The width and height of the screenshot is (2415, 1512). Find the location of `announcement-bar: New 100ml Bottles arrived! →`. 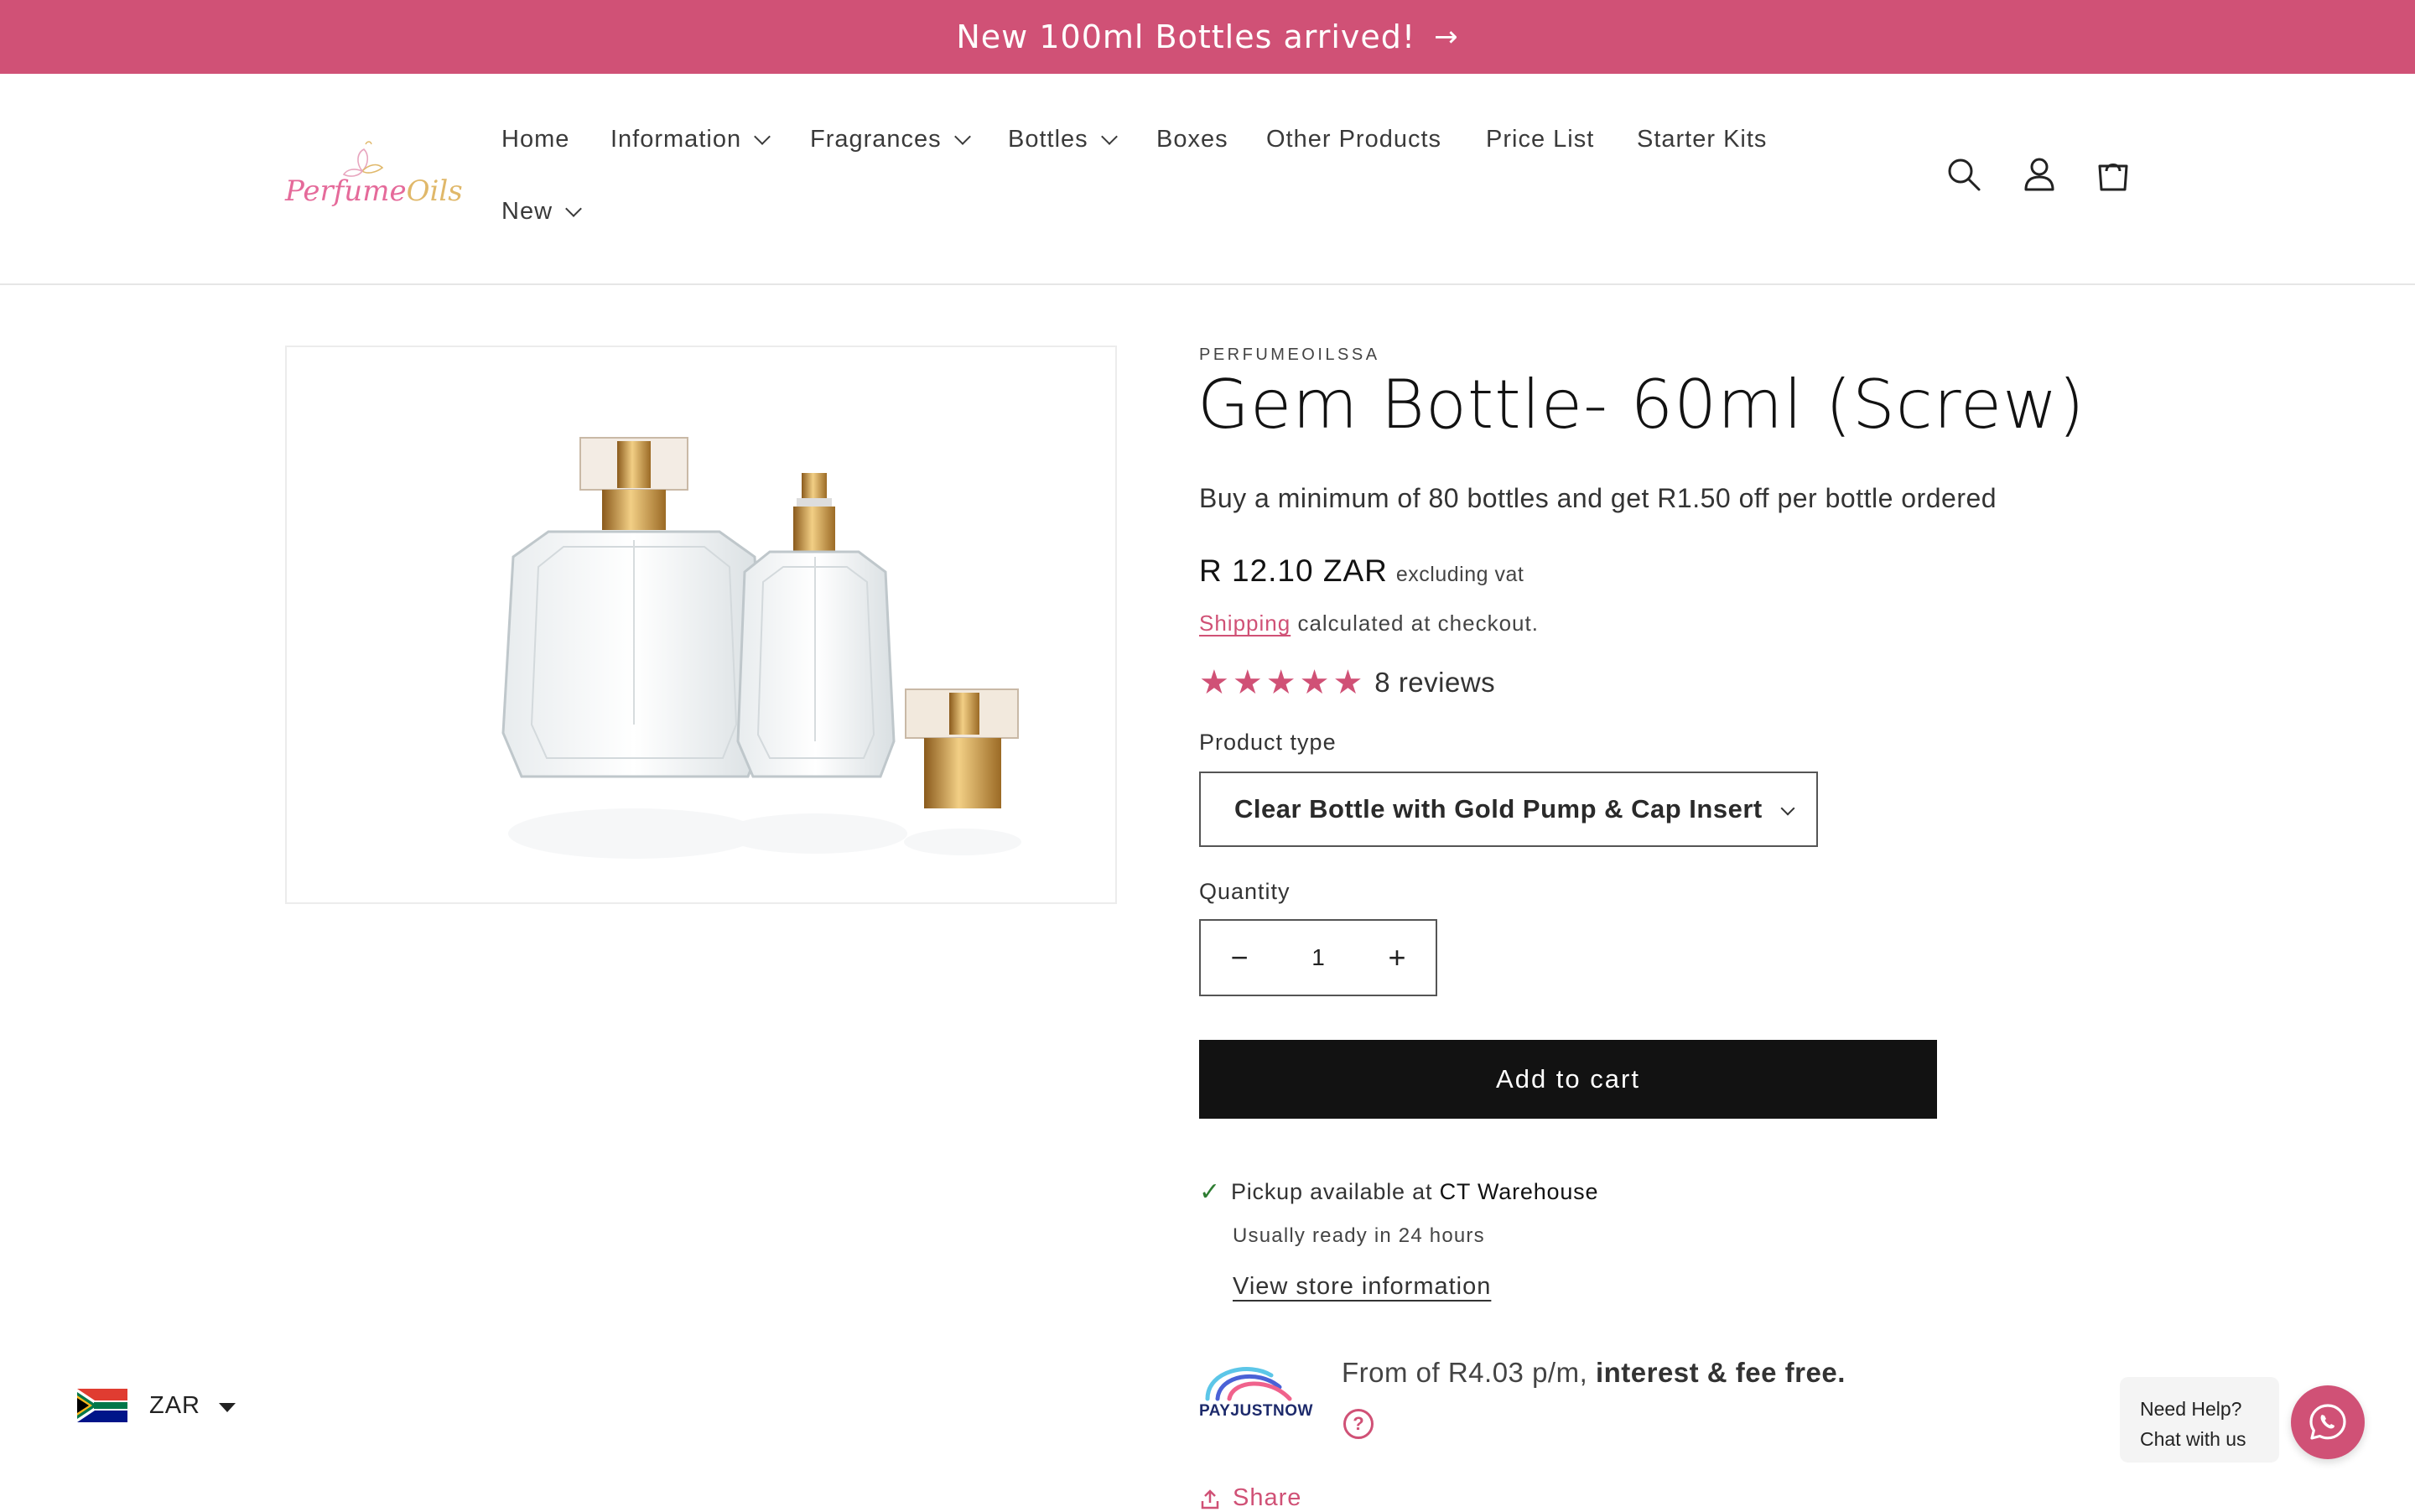

announcement-bar: New 100ml Bottles arrived! → is located at coordinates (1207, 37).